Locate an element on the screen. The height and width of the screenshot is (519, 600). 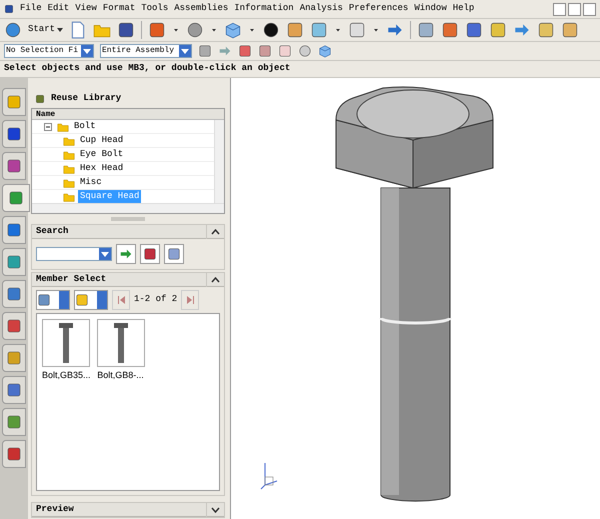
menu-item: File is located at coordinates (31, 9).